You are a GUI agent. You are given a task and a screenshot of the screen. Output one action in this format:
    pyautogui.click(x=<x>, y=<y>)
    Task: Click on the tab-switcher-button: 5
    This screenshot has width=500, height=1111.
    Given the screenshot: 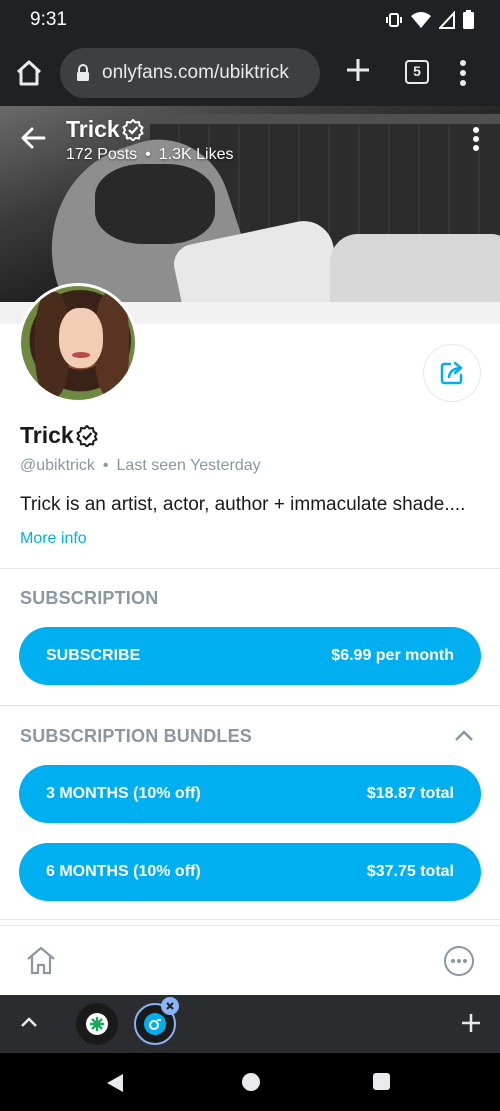 What is the action you would take?
    pyautogui.click(x=417, y=72)
    